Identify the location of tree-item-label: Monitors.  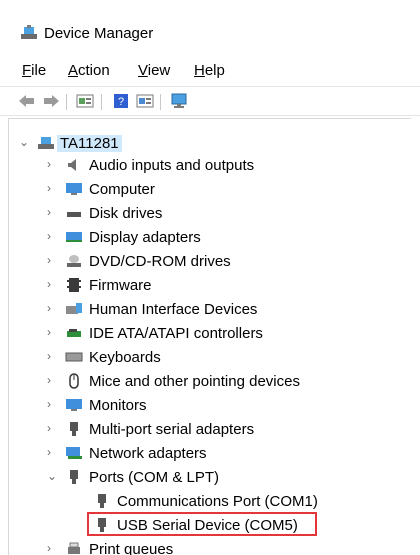
(118, 405).